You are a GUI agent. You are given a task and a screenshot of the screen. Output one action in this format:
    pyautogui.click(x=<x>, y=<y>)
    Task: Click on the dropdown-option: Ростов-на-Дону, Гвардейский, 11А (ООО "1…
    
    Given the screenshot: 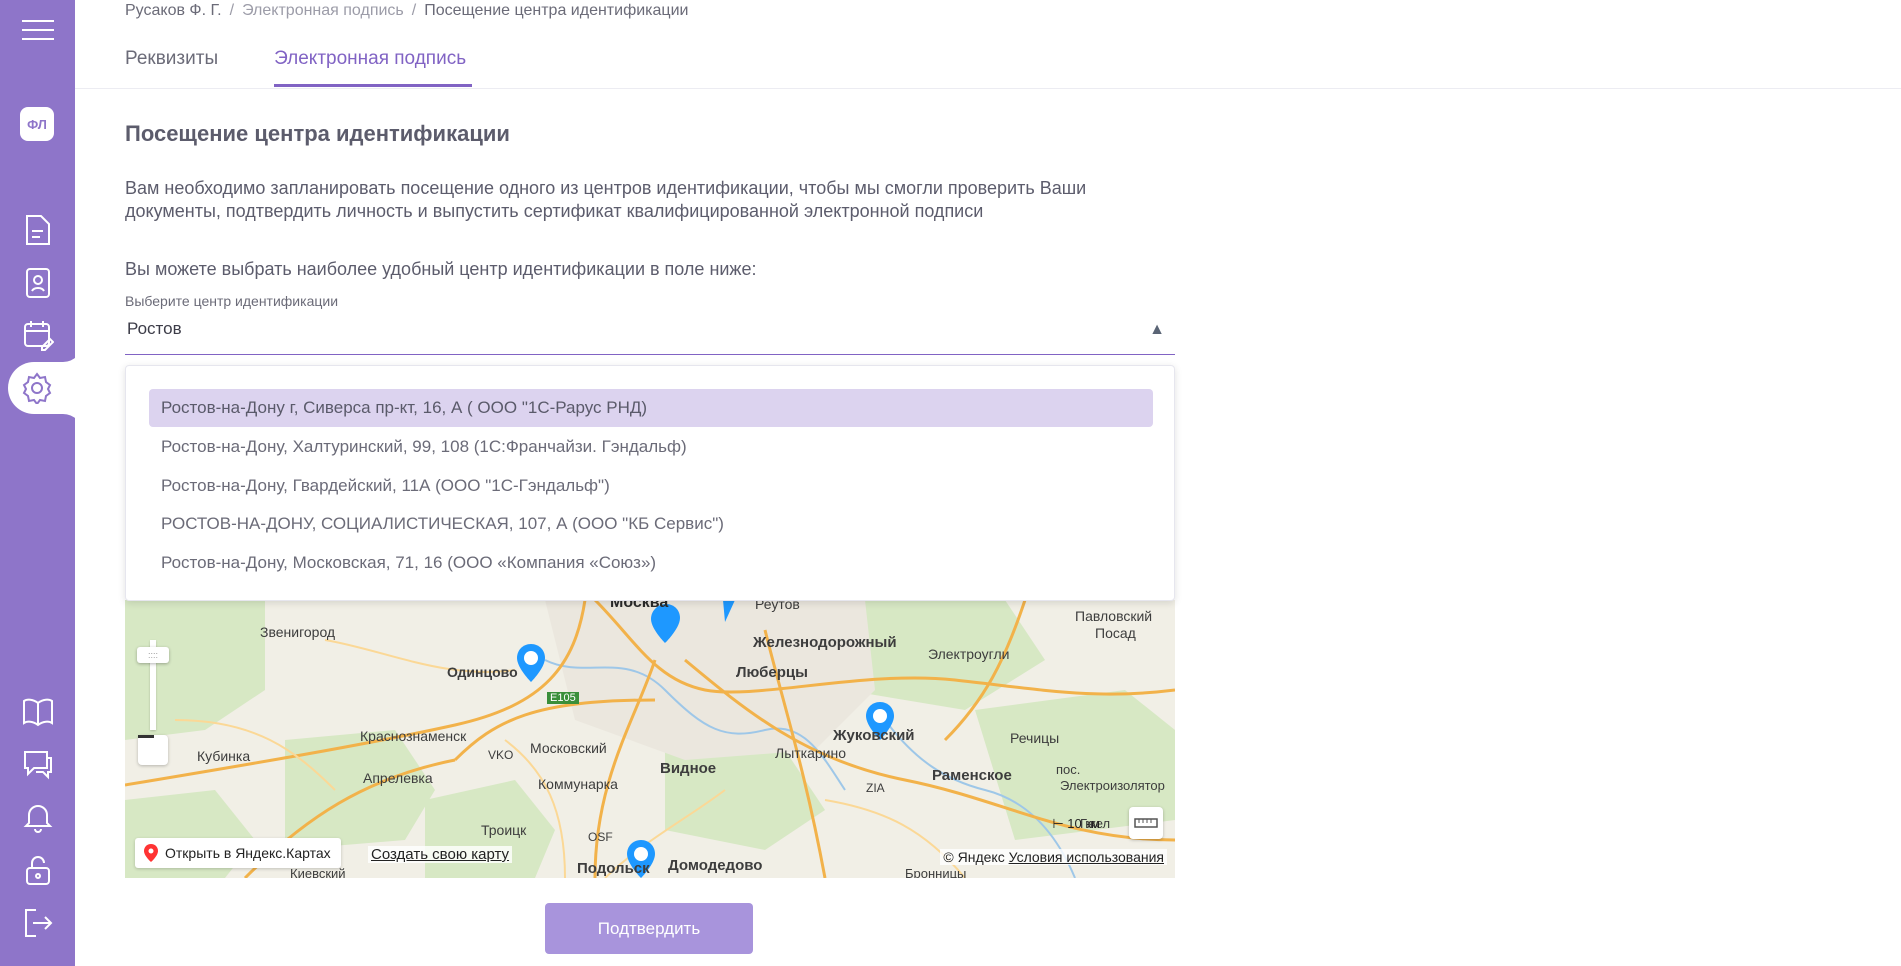 What is the action you would take?
    pyautogui.click(x=651, y=486)
    